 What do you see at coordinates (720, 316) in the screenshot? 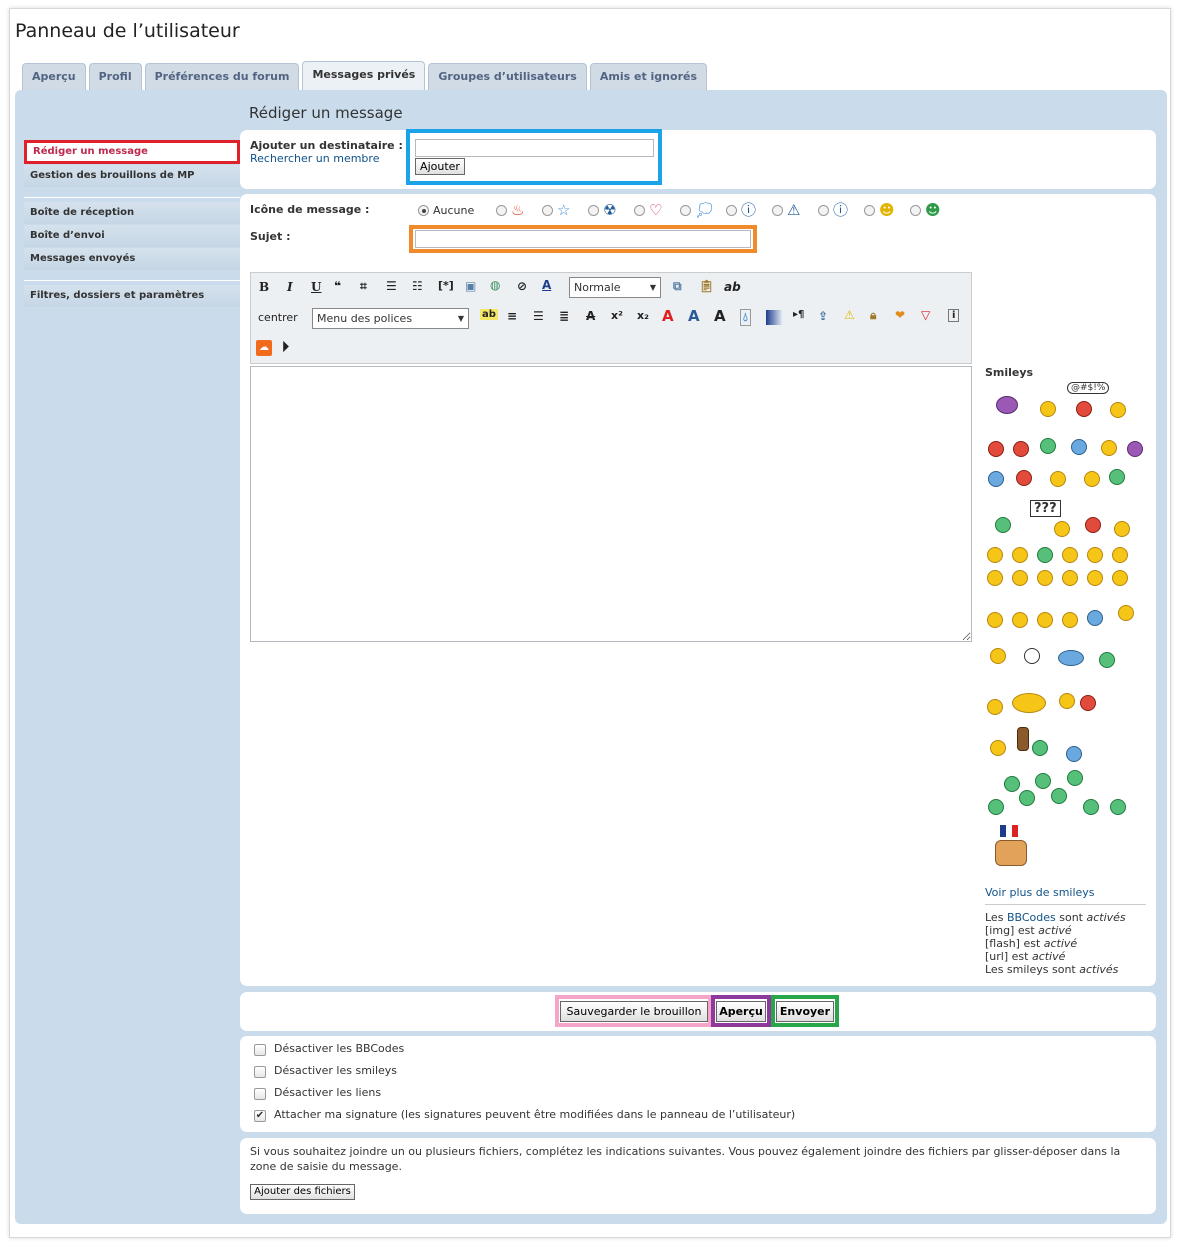
I see `font-glow-icon: A` at bounding box center [720, 316].